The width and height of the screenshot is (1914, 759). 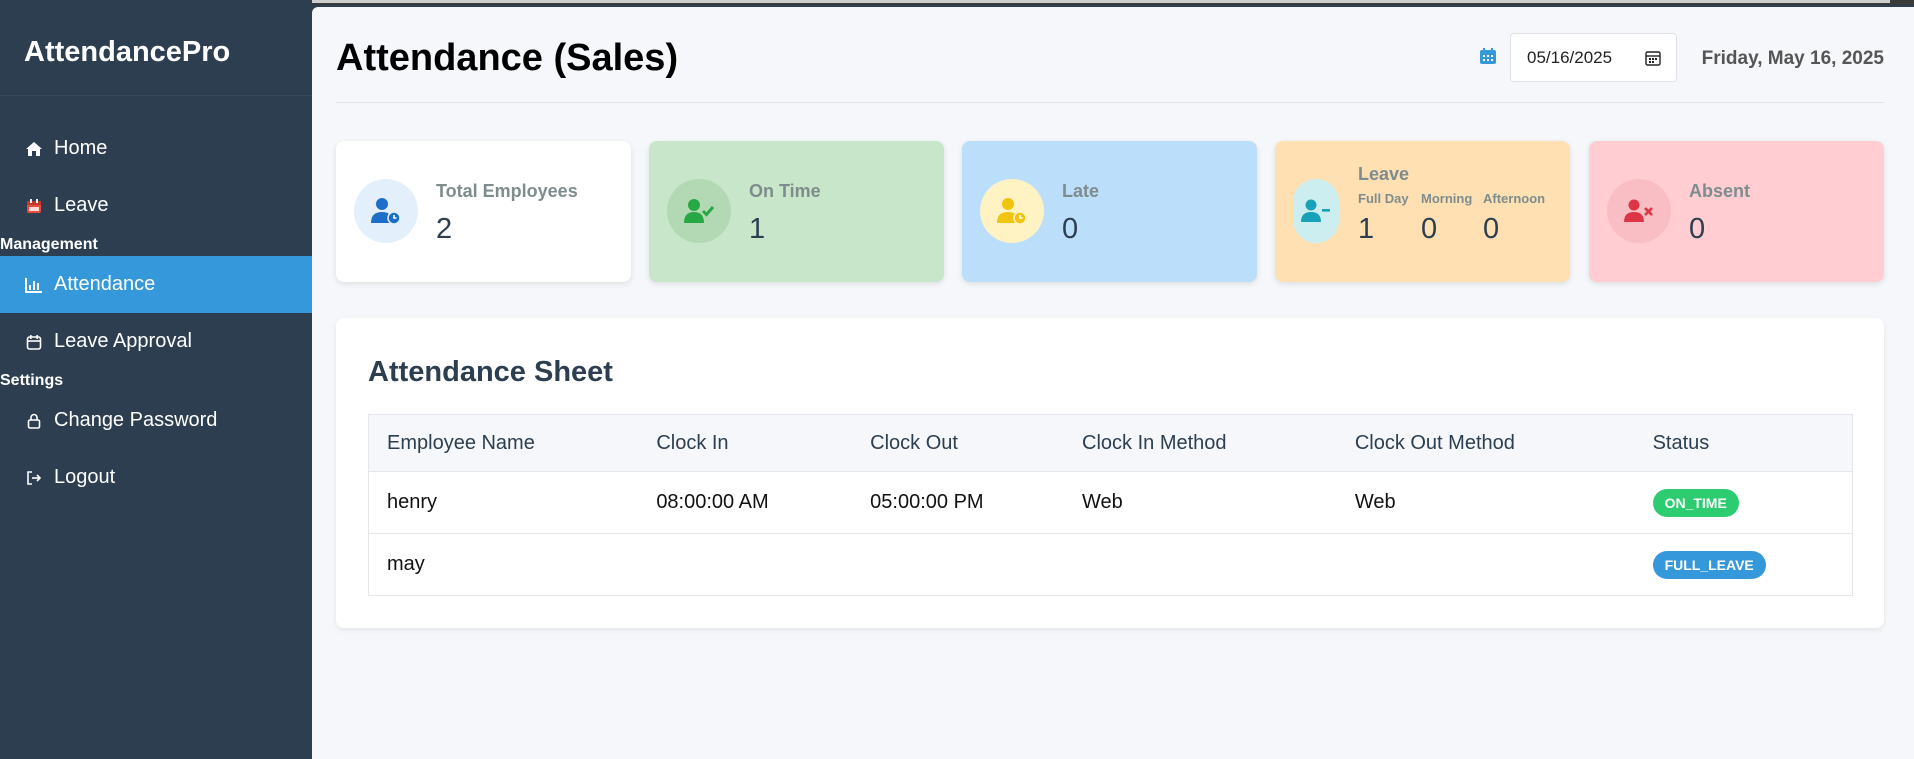 What do you see at coordinates (1485, 564) in the screenshot?
I see `cell-clock-out-method` at bounding box center [1485, 564].